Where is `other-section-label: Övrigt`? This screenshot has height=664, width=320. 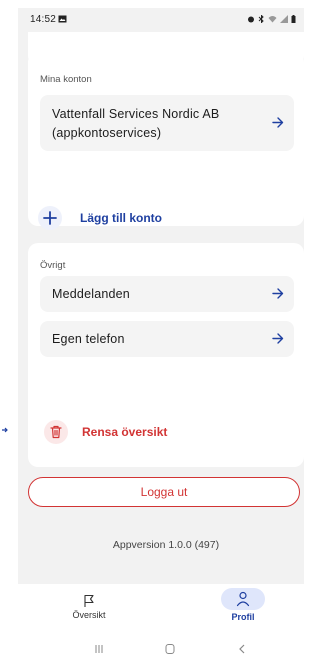
other-section-label: Övrigt is located at coordinates (53, 265).